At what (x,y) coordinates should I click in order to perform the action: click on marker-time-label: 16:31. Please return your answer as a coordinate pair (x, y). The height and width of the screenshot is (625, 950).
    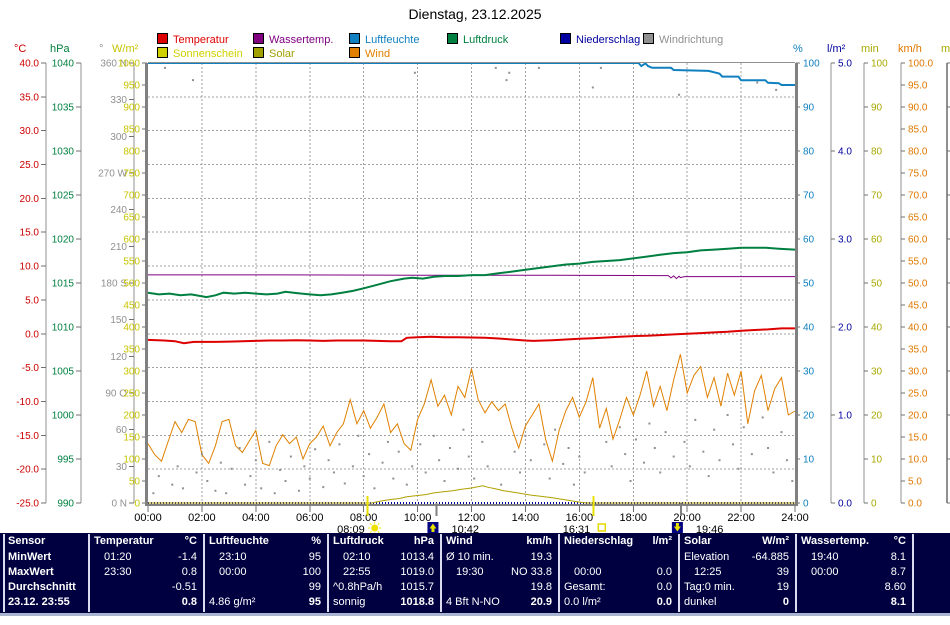
    Looking at the image, I should click on (577, 528).